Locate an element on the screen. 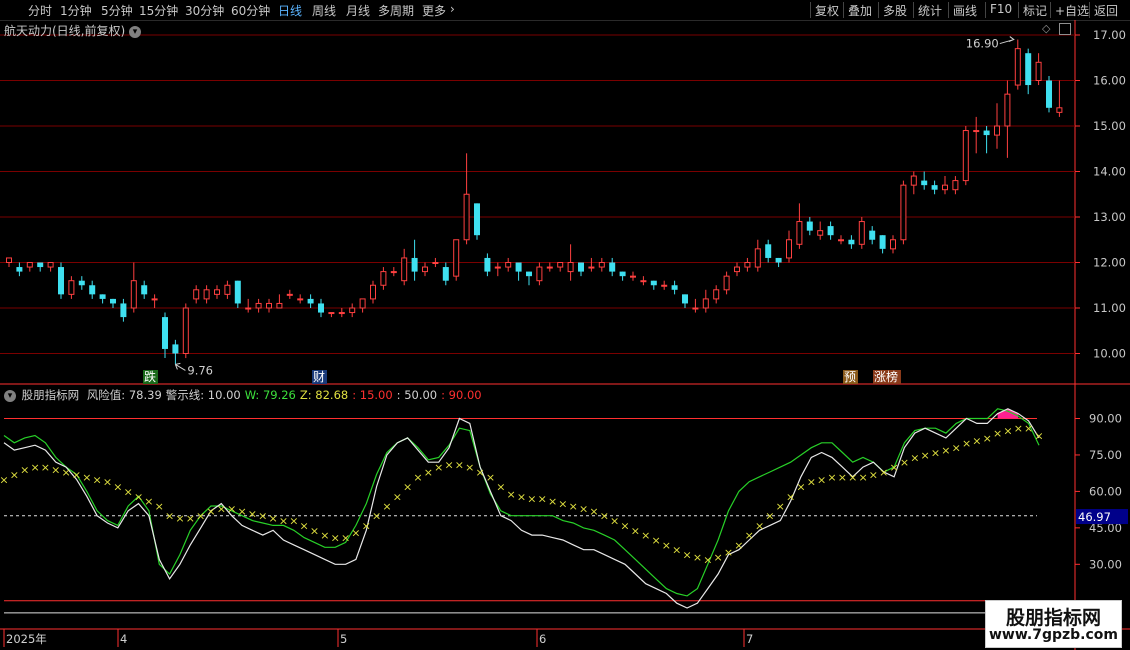 Image resolution: width=1130 pixels, height=650 pixels. toolbar-button-6: 标记 is located at coordinates (1035, 10).